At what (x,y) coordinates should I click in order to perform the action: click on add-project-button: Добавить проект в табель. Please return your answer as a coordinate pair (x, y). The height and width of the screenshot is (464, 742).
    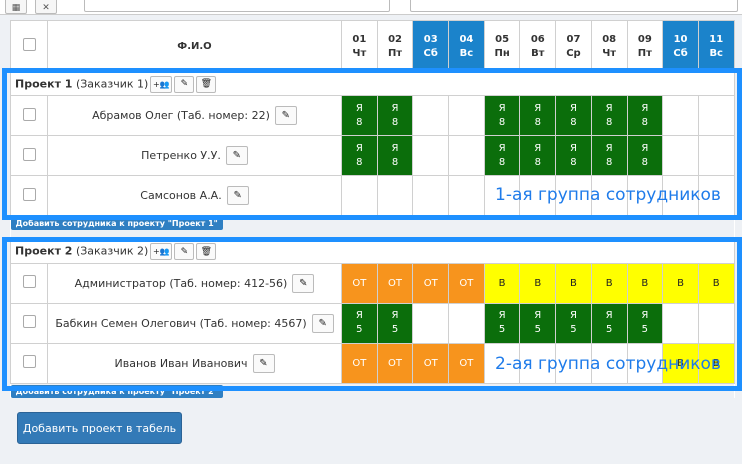
    Looking at the image, I should click on (99, 428).